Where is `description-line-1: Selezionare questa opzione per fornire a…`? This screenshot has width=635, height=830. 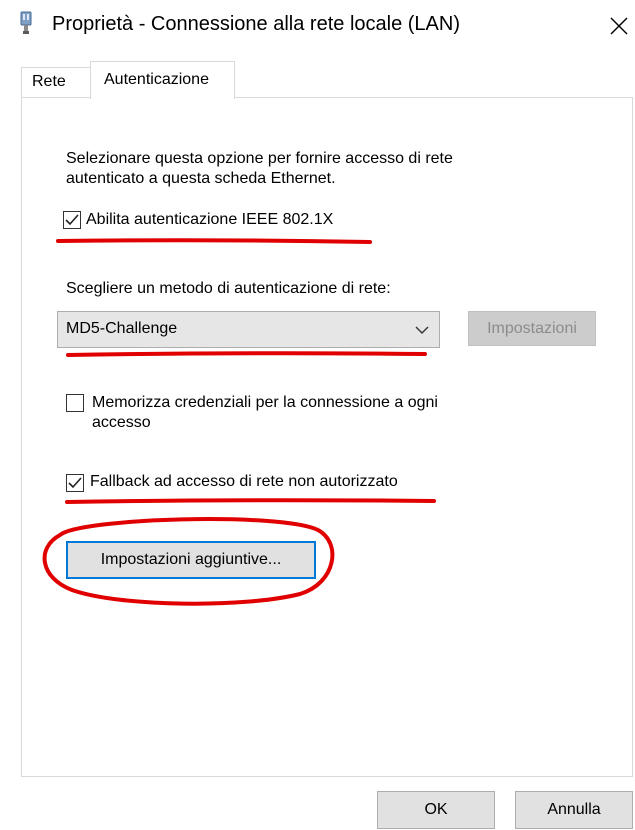 description-line-1: Selezionare questa opzione per fornire a… is located at coordinates (259, 158).